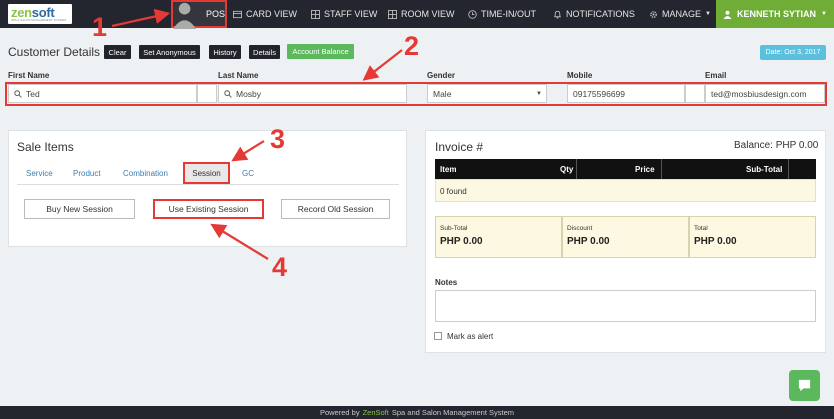 Image resolution: width=834 pixels, height=419 pixels. Describe the element at coordinates (600, 14) in the screenshot. I see `nav-notifications-label: NOTIFICATIONS` at that location.